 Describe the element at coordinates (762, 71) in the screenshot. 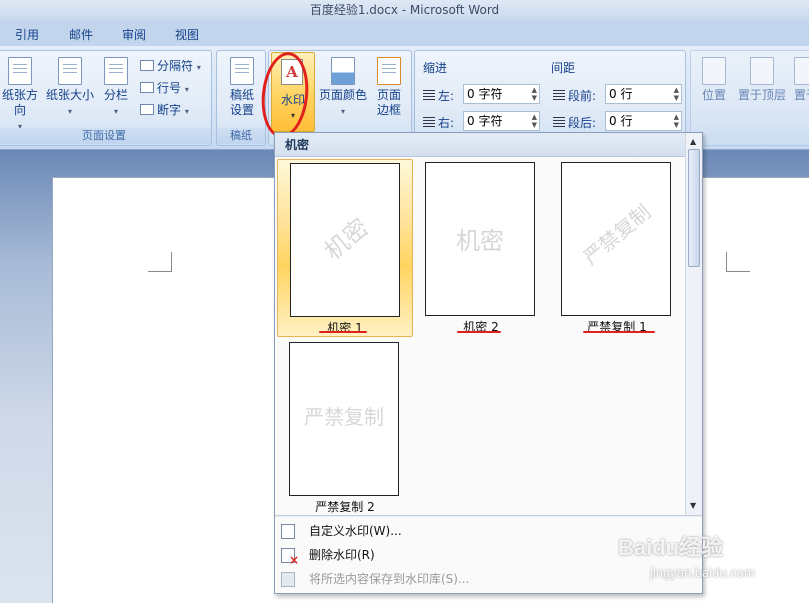

I see `bring-front-icon` at that location.